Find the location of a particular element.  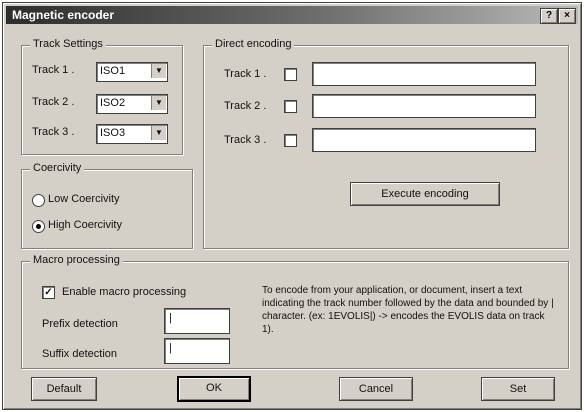

execute-encoding-button: Execute encoding is located at coordinates (425, 194).